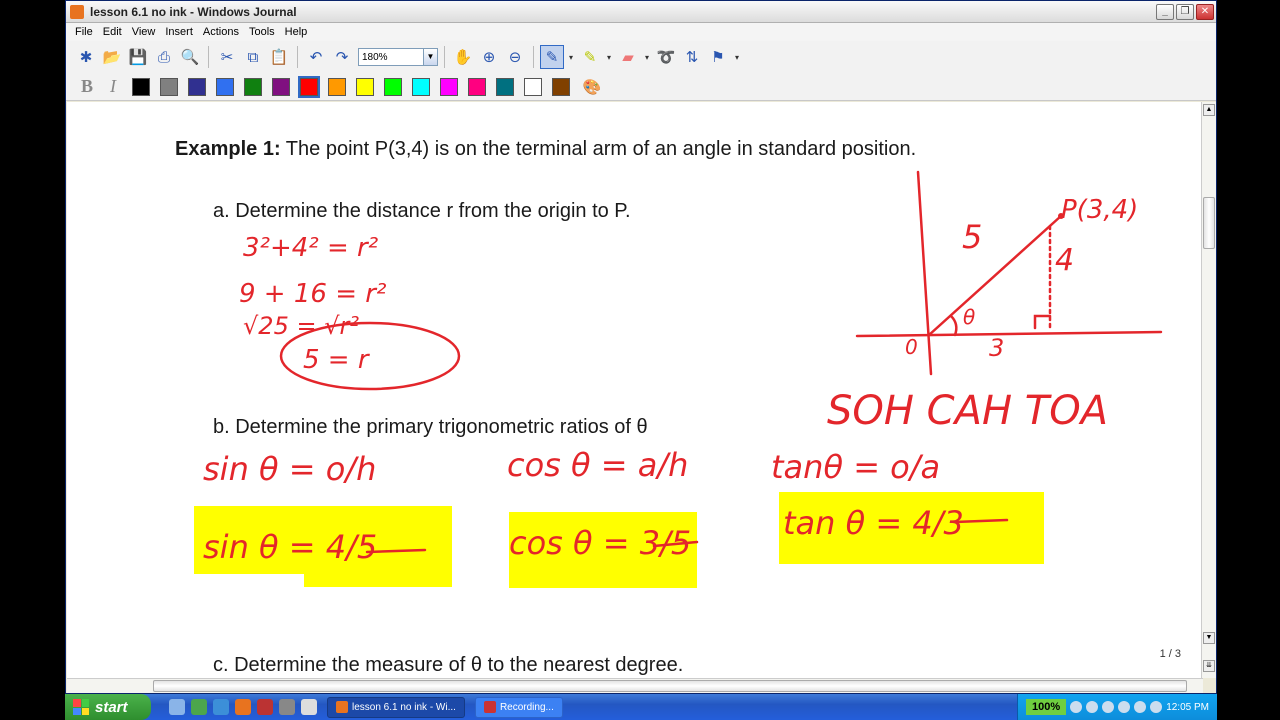  Describe the element at coordinates (1209, 638) in the screenshot. I see `scroll-down-icon: ▼` at that location.